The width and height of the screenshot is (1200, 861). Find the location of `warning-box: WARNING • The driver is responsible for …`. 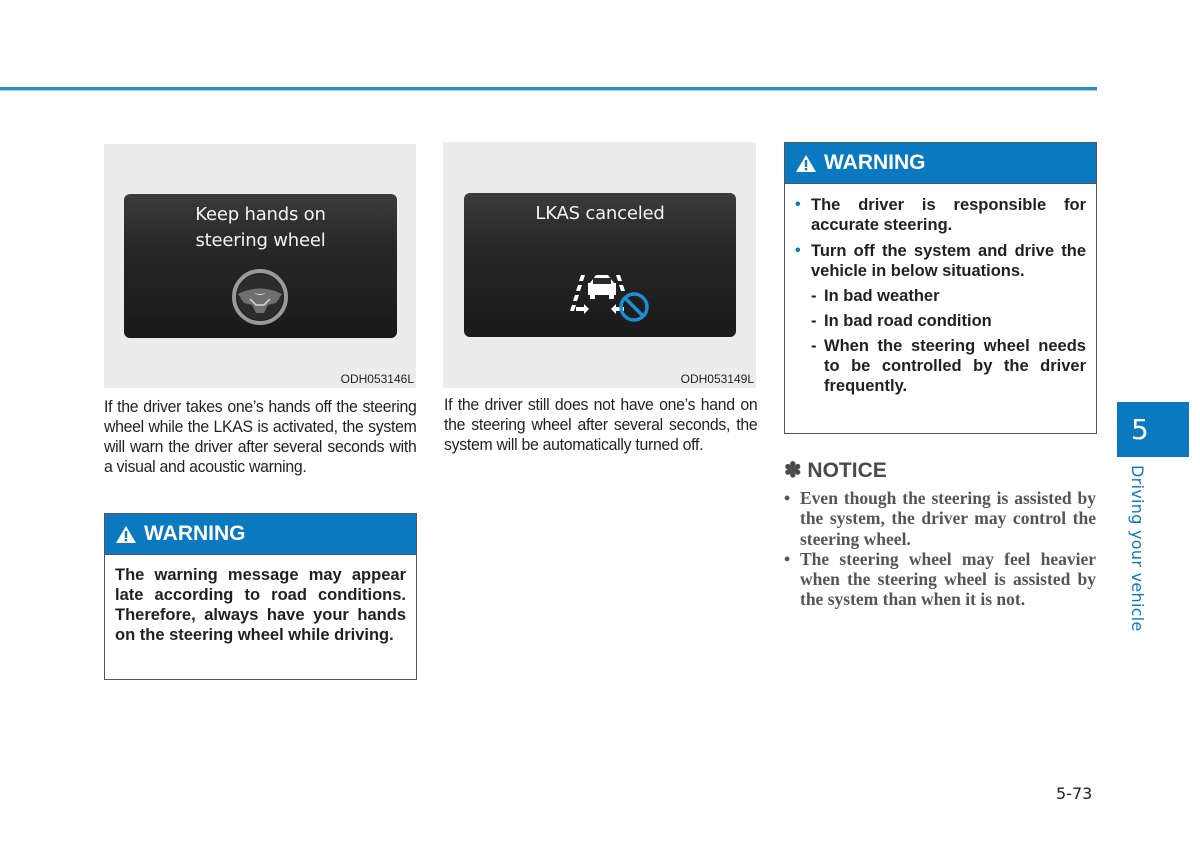

warning-box: WARNING • The driver is responsible for … is located at coordinates (940, 288).